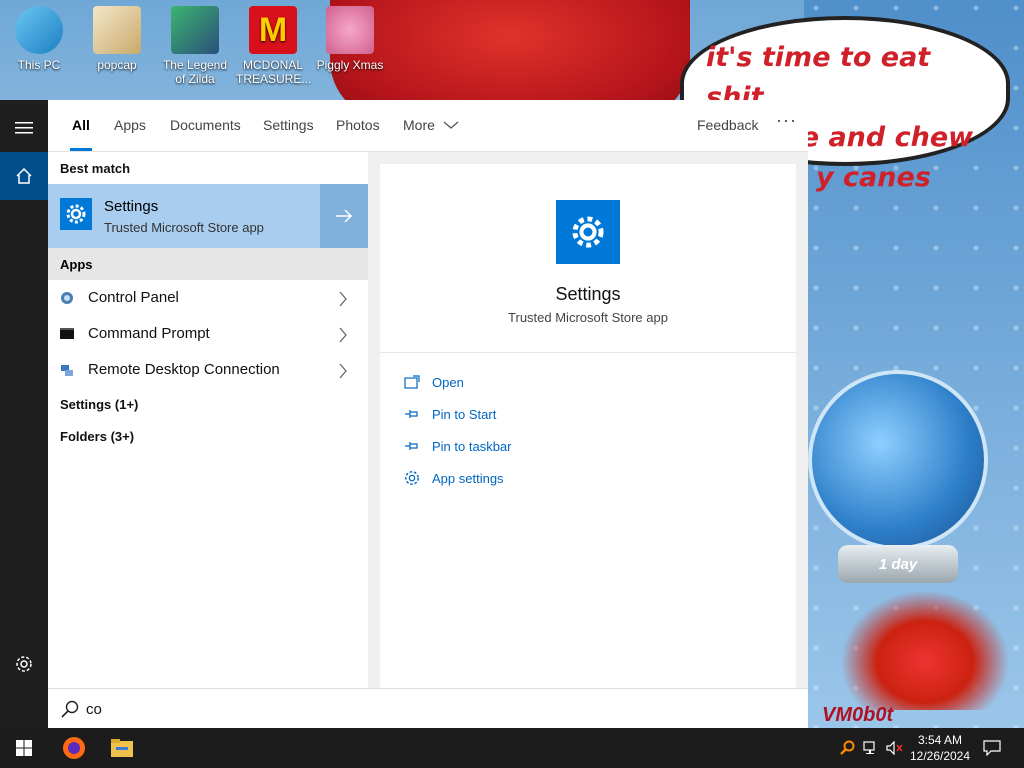  I want to click on app-row-remote-desktop: Remote Desktop Connection, so click(208, 370).